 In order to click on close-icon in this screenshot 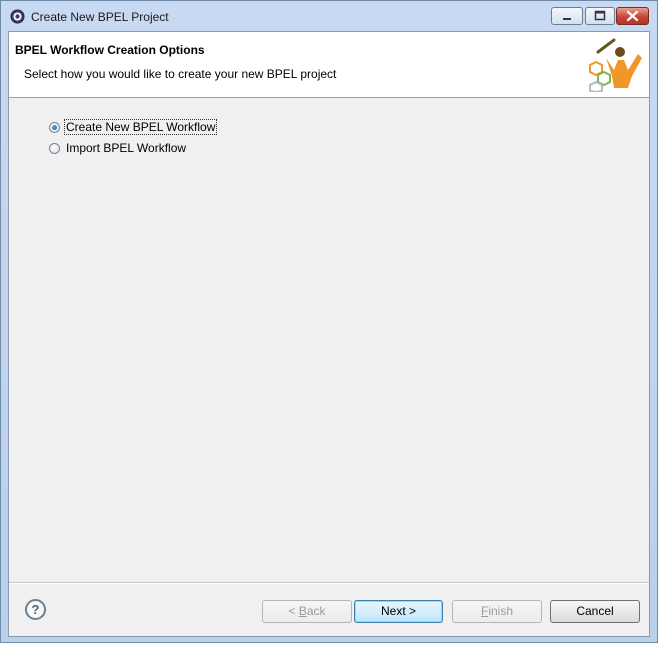, I will do `click(632, 16)`.